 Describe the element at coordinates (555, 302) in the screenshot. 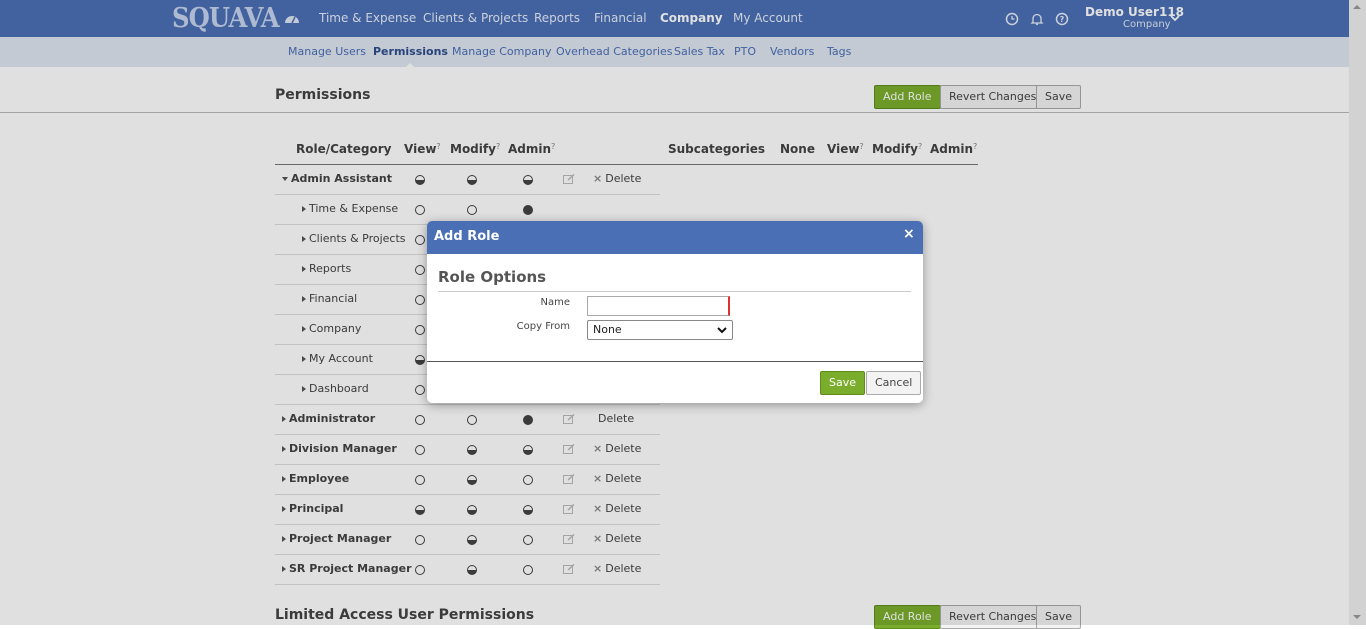

I see `name-label: Name` at that location.